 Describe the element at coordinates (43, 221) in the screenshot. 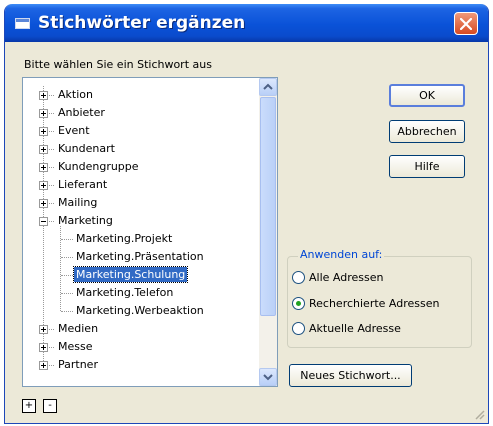

I see `collapse-minus-icon` at that location.